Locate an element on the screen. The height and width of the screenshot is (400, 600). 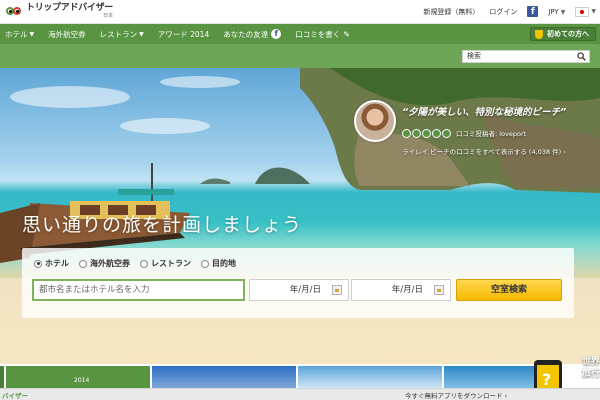
tile-water is located at coordinates (489, 377).